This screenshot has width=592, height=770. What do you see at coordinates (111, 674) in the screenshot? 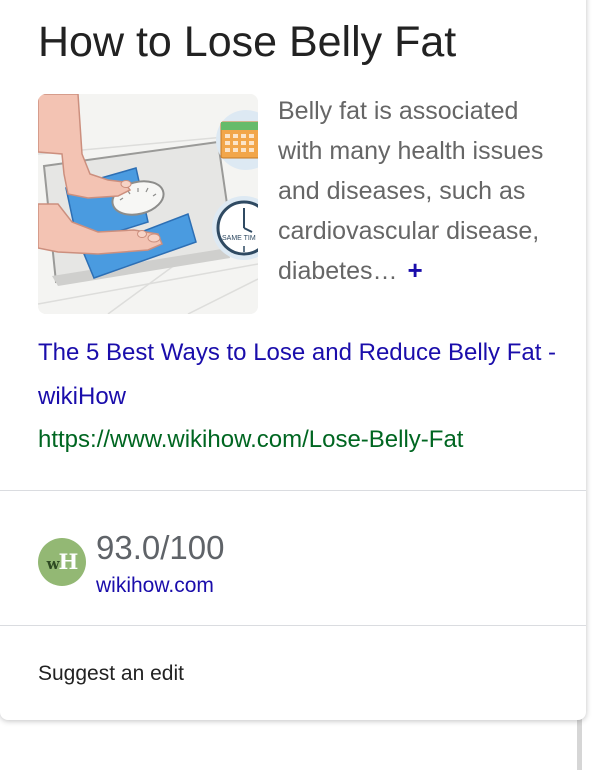
I see `suggest-edit-button: Suggest an edit` at bounding box center [111, 674].